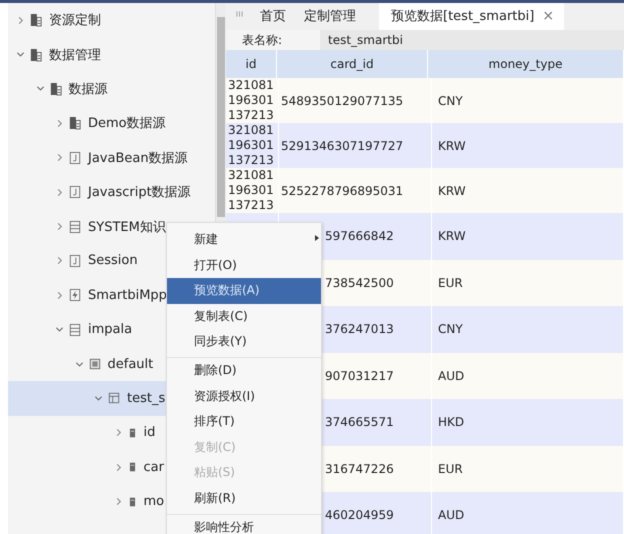 This screenshot has width=624, height=534. Describe the element at coordinates (359, 329) in the screenshot. I see `table-cell: 376247013` at that location.